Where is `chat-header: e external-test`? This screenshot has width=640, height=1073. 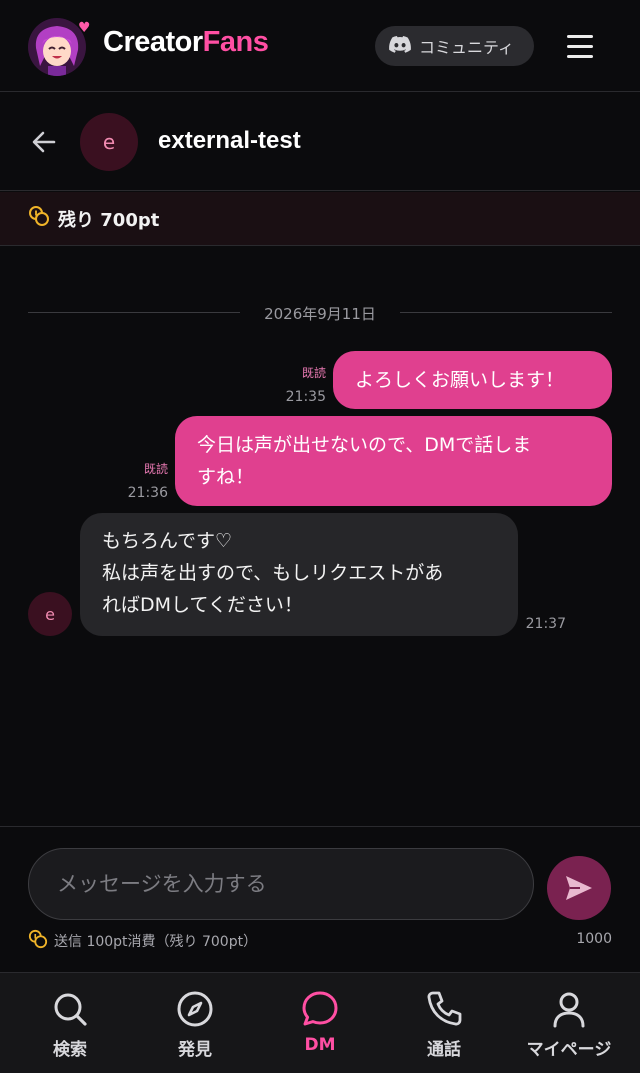
chat-header: e external-test is located at coordinates (320, 142).